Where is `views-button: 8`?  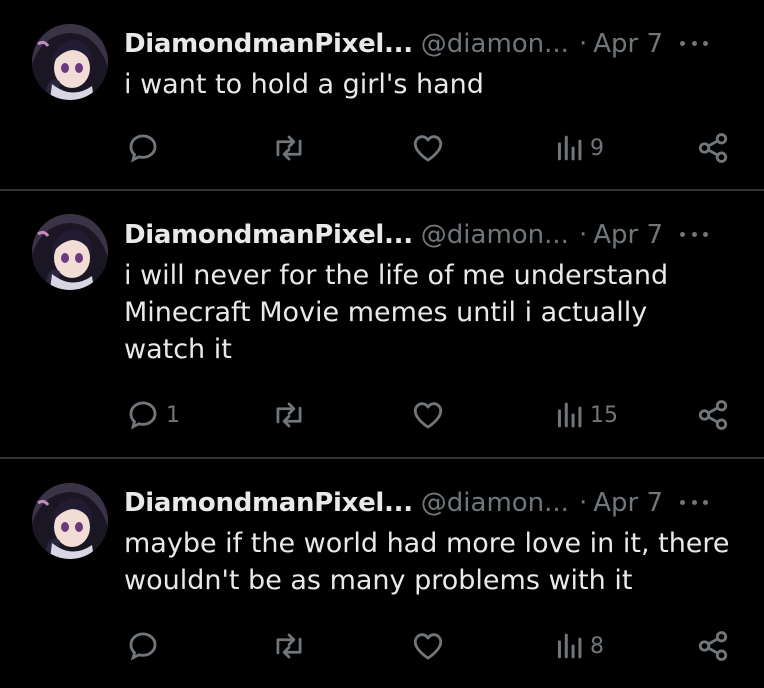 views-button: 8 is located at coordinates (579, 646).